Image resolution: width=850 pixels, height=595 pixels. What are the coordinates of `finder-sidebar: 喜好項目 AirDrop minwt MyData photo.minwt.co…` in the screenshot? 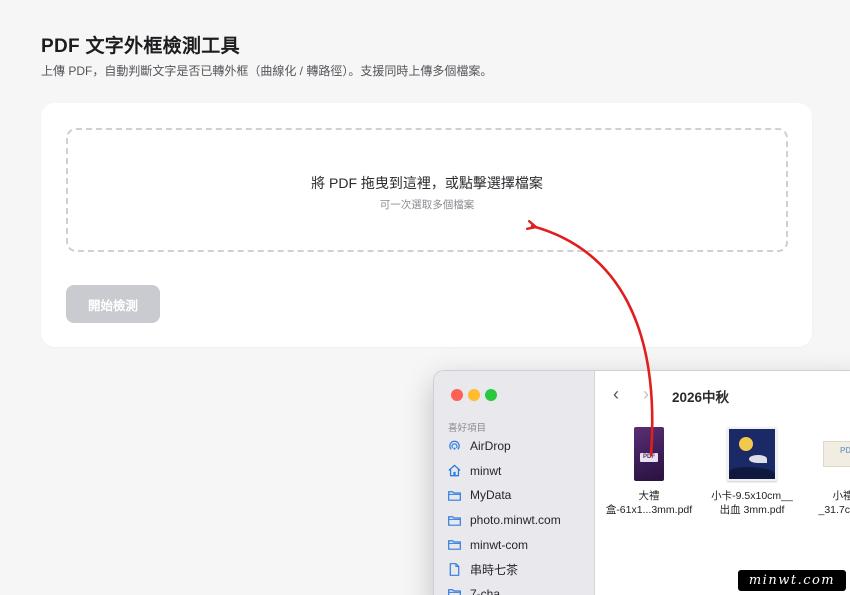 It's located at (514, 483).